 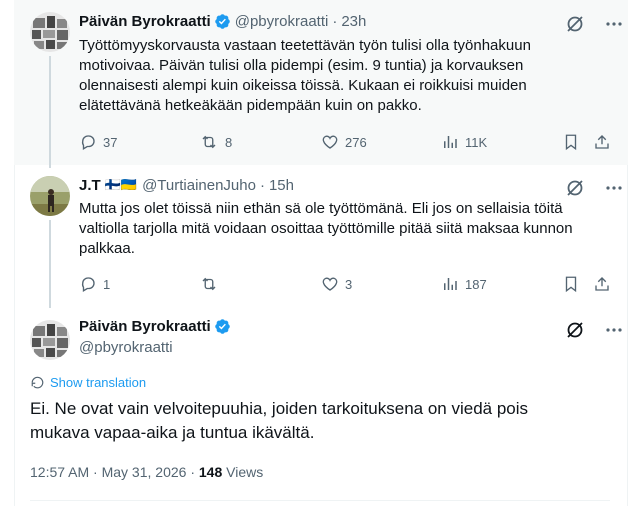 I want to click on author-flags: 🇫🇮🇺🇦, so click(x=121, y=185).